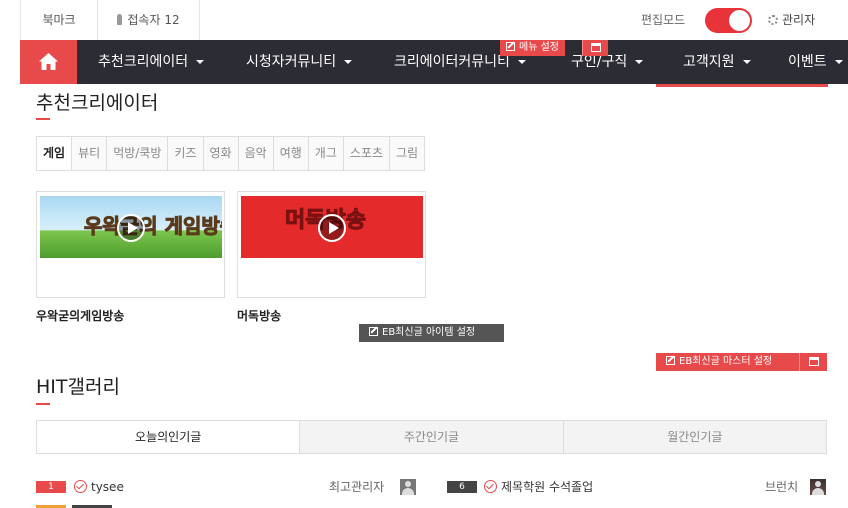 The image size is (848, 508). What do you see at coordinates (120, 19) in the screenshot?
I see `person-icon` at bounding box center [120, 19].